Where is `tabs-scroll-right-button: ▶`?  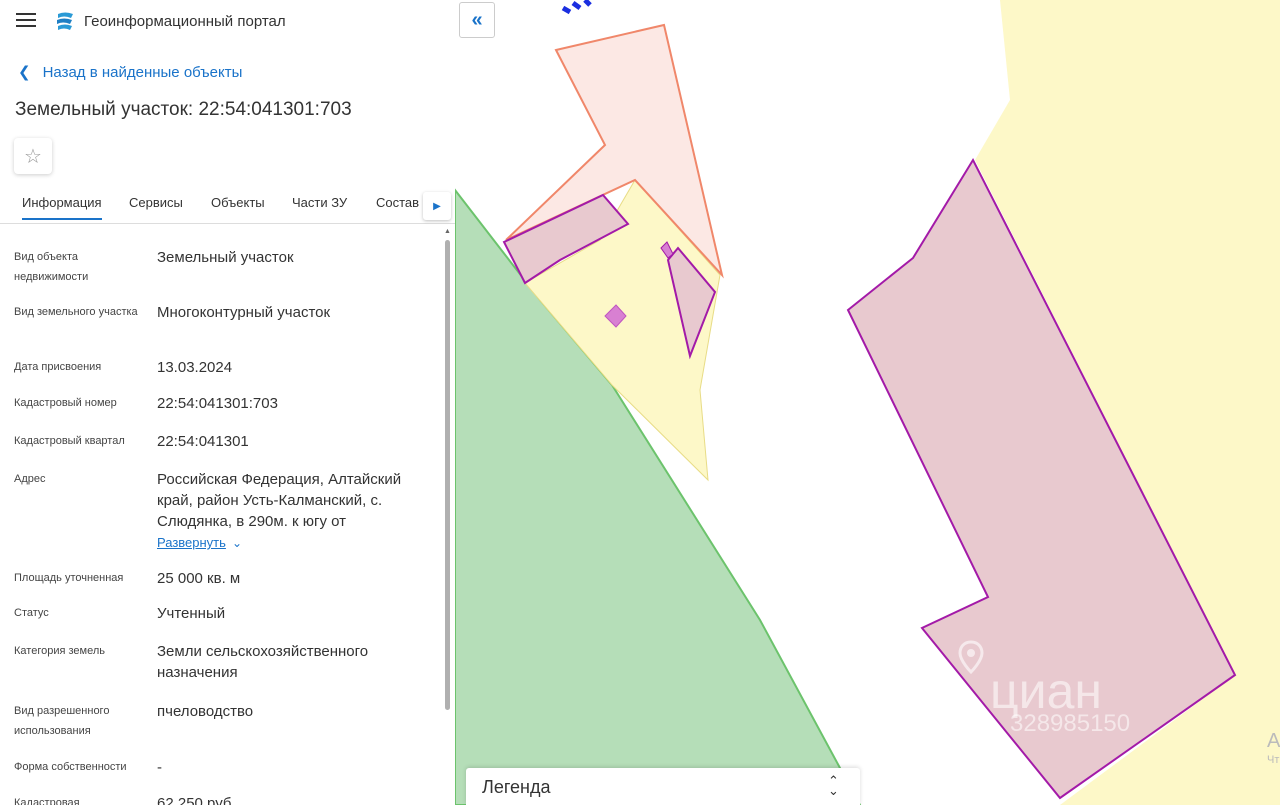 tabs-scroll-right-button: ▶ is located at coordinates (437, 206).